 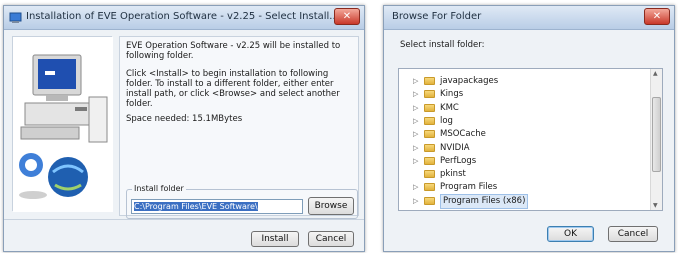 What do you see at coordinates (159, 188) in the screenshot?
I see `install-folder-label: Install folder` at bounding box center [159, 188].